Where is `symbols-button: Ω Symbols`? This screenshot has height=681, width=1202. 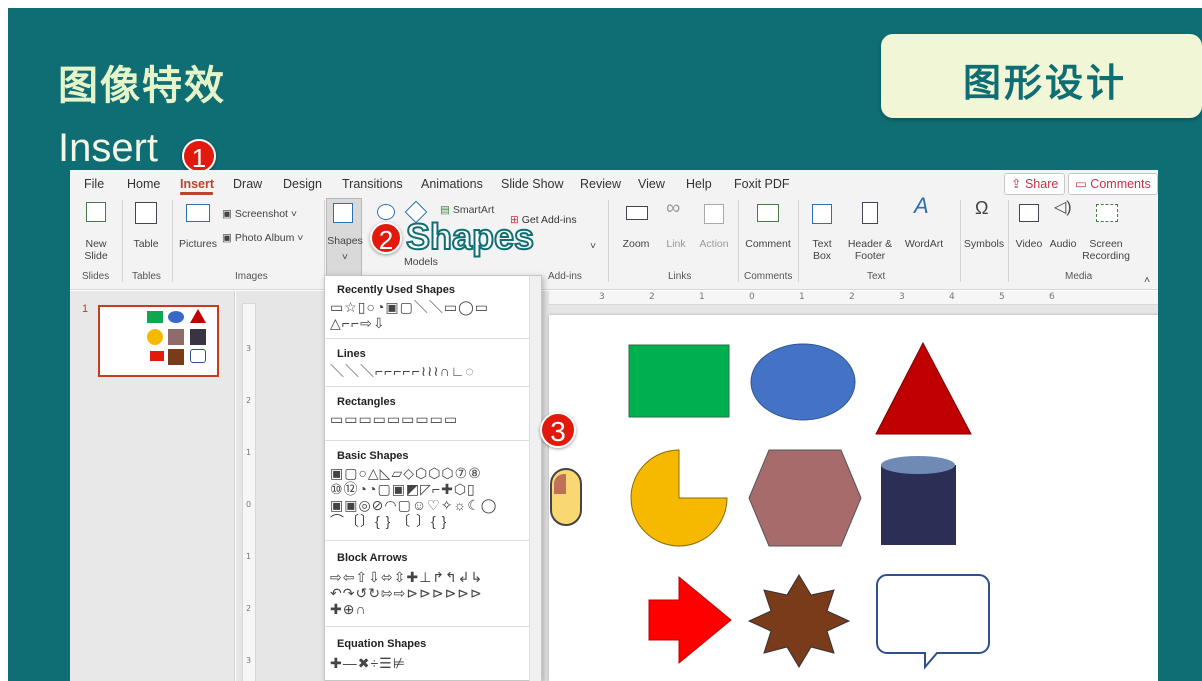
symbols-button: Ω Symbols is located at coordinates (984, 234).